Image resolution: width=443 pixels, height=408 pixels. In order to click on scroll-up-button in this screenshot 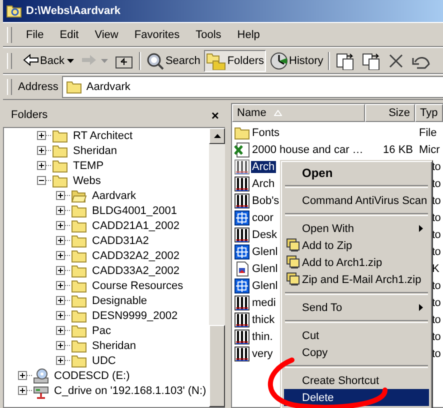, I will do `click(217, 136)`.